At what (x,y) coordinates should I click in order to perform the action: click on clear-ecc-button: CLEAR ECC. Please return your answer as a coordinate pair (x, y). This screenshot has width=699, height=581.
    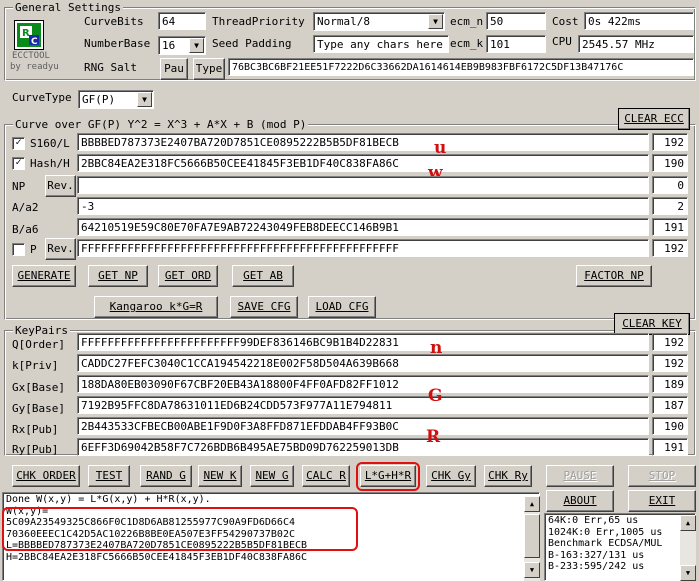
    Looking at the image, I should click on (654, 119).